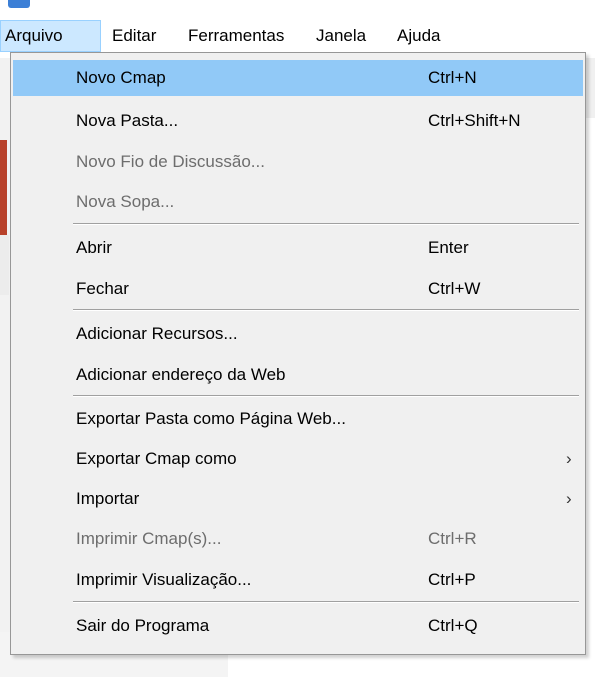 The width and height of the screenshot is (595, 677). Describe the element at coordinates (448, 247) in the screenshot. I see `menu-item-shortcut: Enter` at that location.